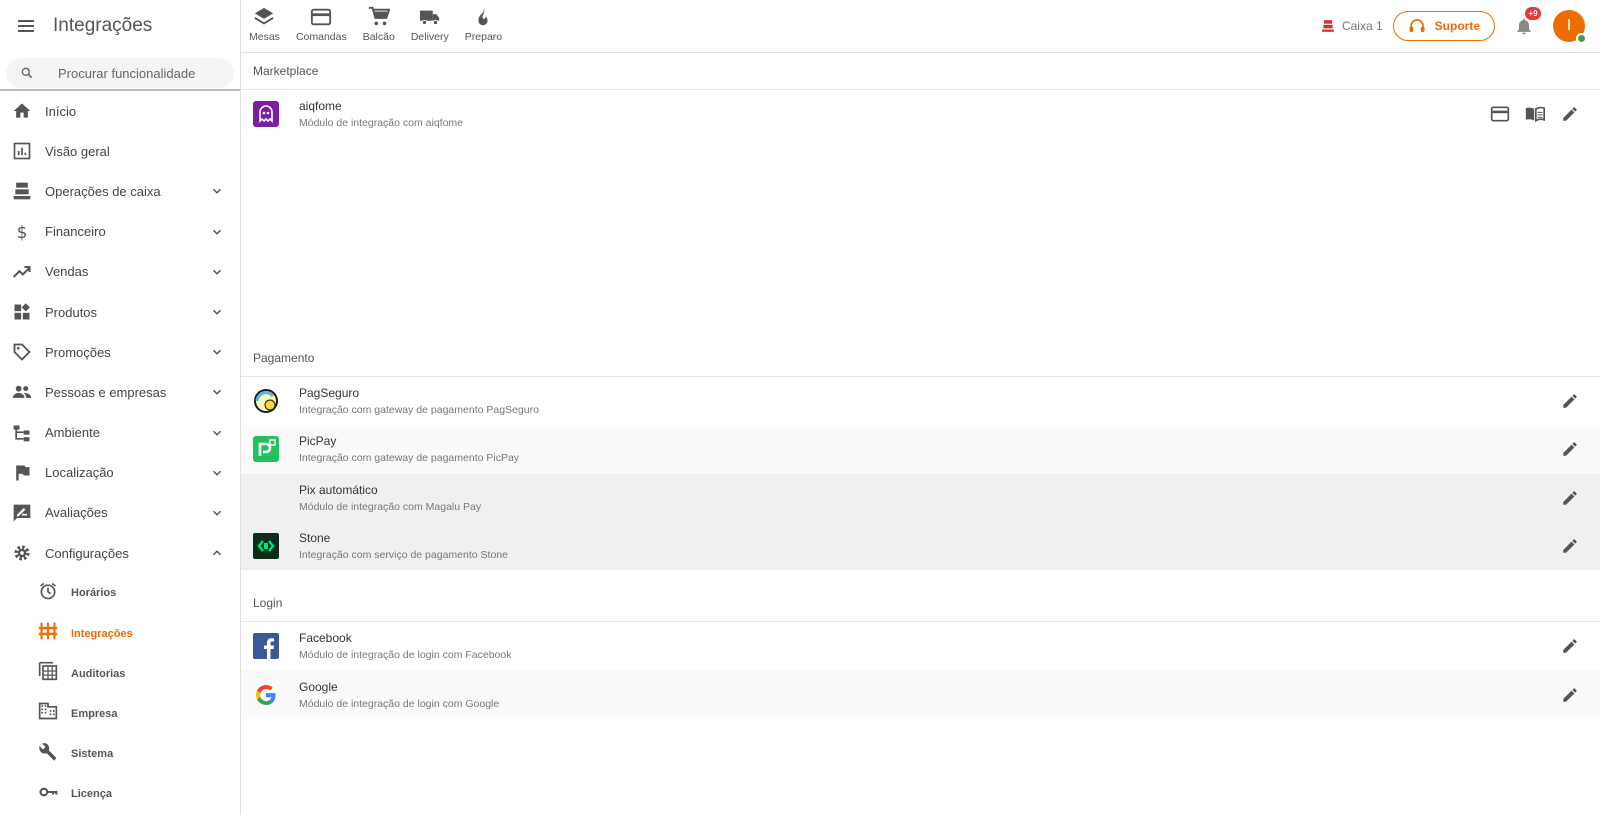 The height and width of the screenshot is (815, 1600). I want to click on quick-action-preparo: Preparo, so click(483, 26).